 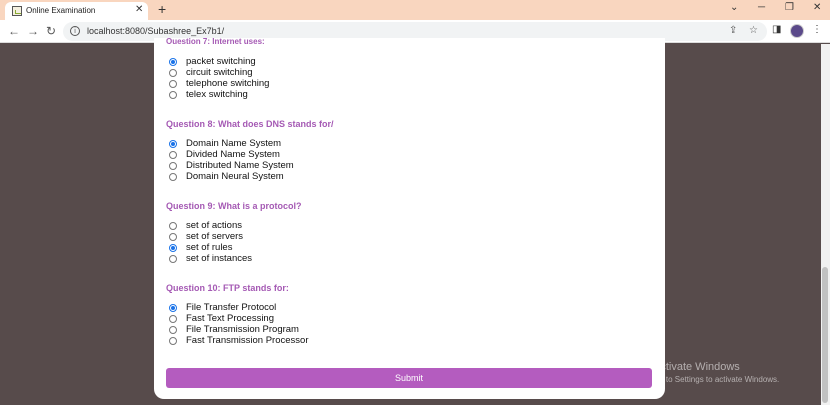 What do you see at coordinates (234, 206) in the screenshot?
I see `question-title: Question 9: What is a protocol?` at bounding box center [234, 206].